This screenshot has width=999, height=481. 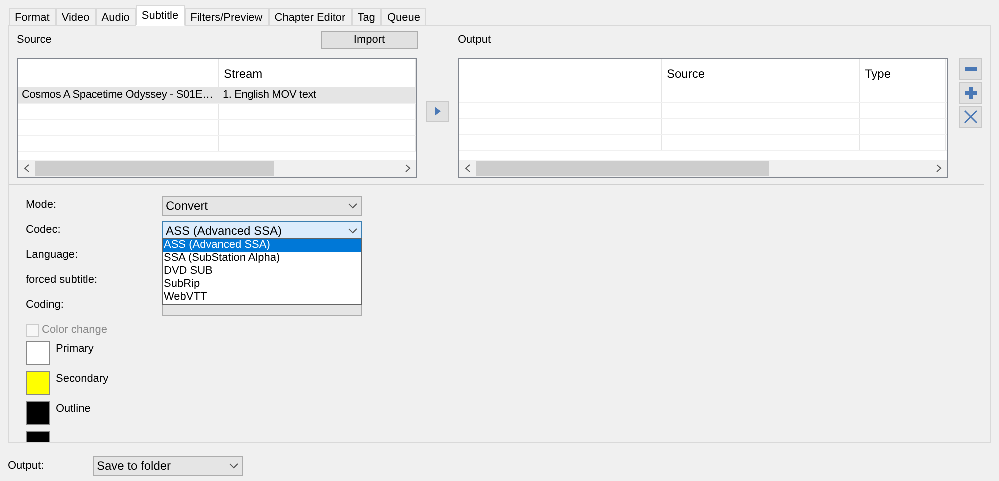 I want to click on clear-button, so click(x=970, y=117).